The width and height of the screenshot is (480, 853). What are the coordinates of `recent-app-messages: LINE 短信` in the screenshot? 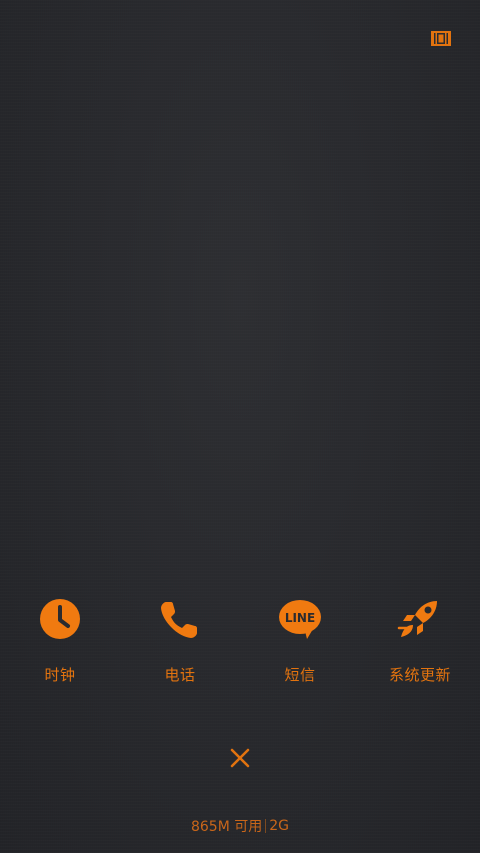 It's located at (300, 639).